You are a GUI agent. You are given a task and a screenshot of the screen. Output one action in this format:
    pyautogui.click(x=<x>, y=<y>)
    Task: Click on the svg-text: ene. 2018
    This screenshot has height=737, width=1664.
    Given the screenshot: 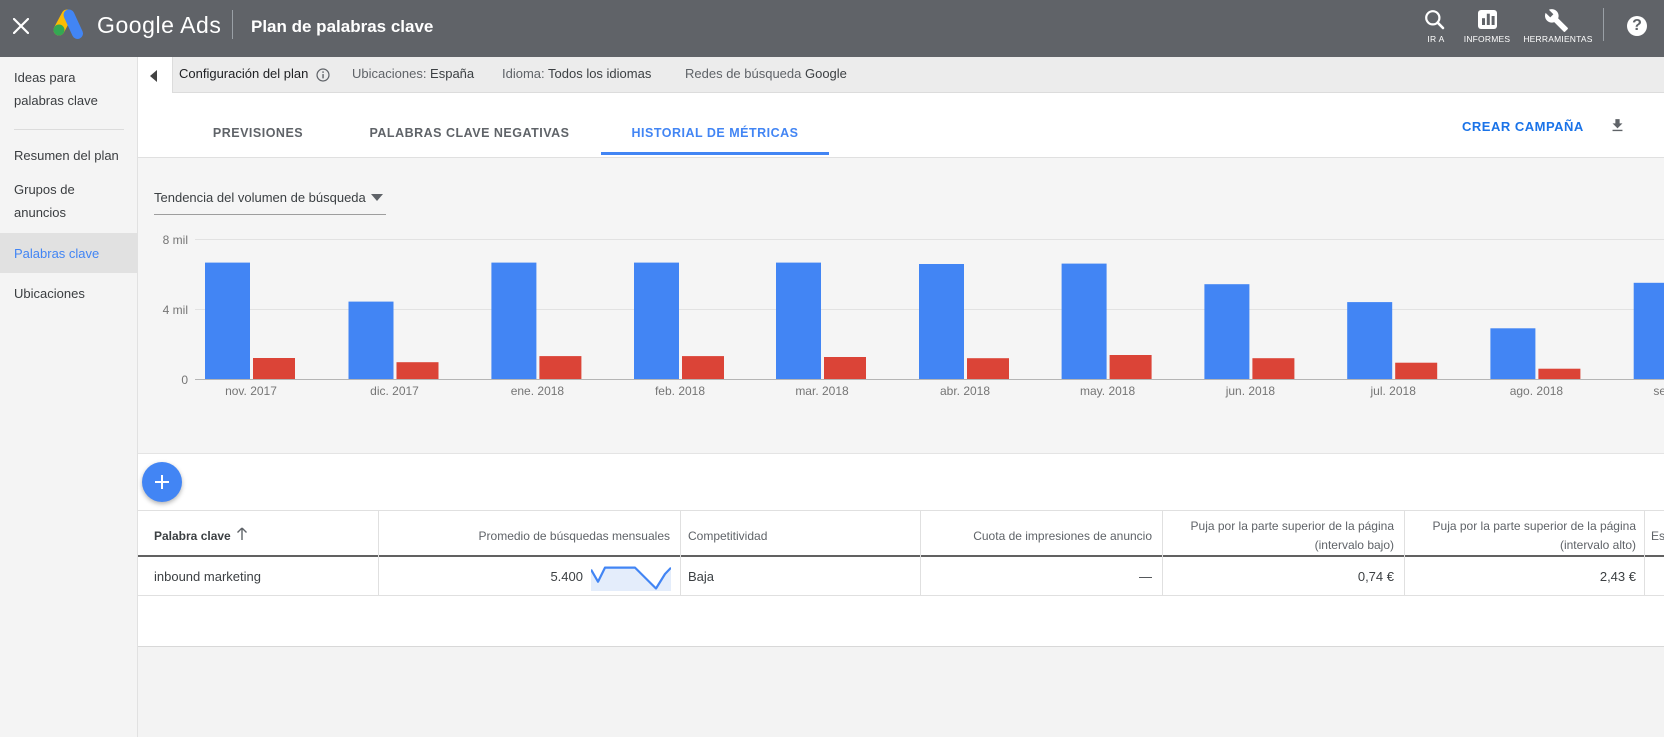 What is the action you would take?
    pyautogui.click(x=538, y=391)
    